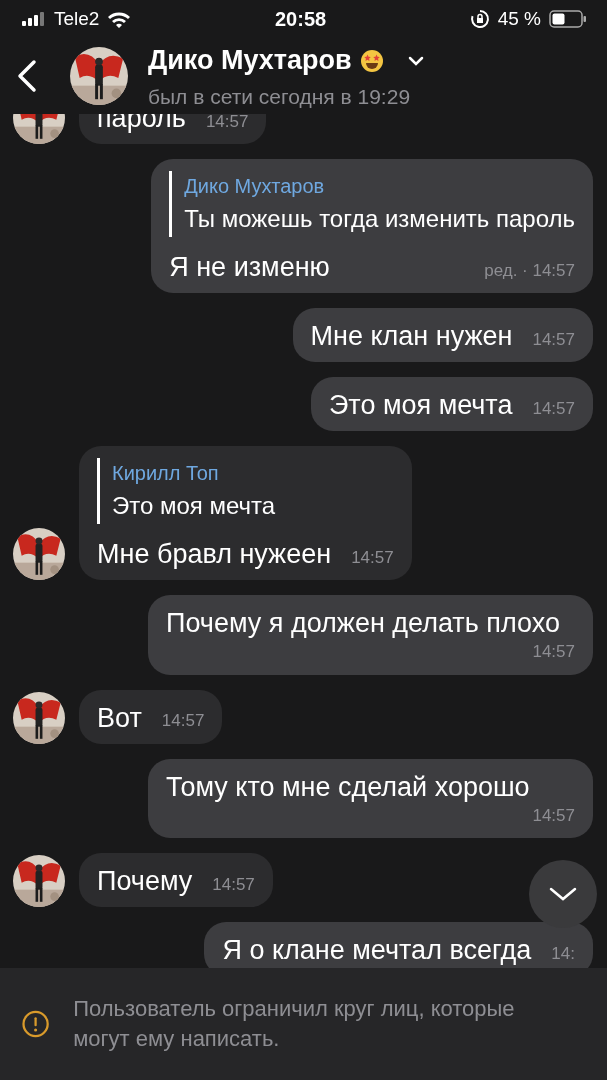 The height and width of the screenshot is (1080, 607). What do you see at coordinates (214, 554) in the screenshot?
I see `message-text: Мне бравл нужеен` at bounding box center [214, 554].